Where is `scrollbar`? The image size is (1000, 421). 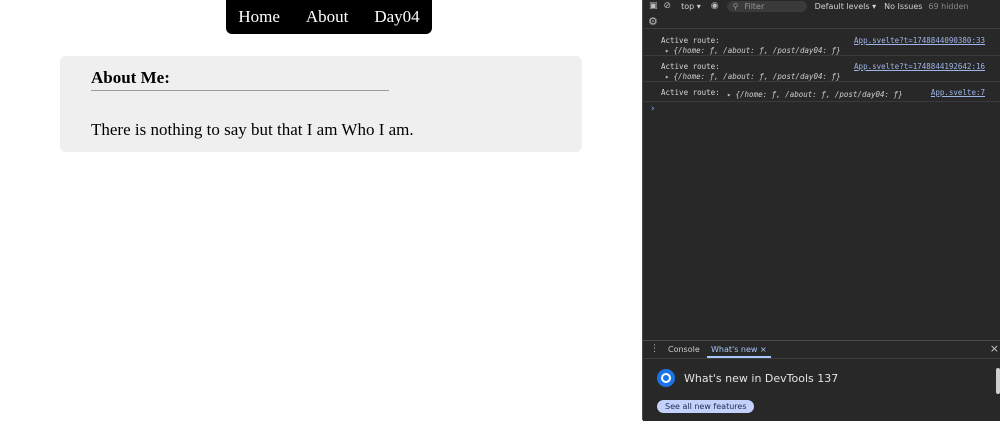
scrollbar is located at coordinates (998, 381).